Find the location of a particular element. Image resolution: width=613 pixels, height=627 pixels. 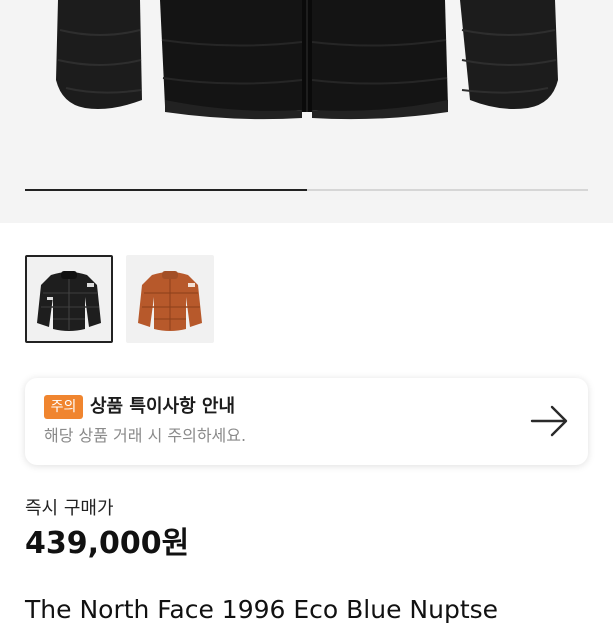

black-puffer-jacket-thumbnail-icon is located at coordinates (69, 301).